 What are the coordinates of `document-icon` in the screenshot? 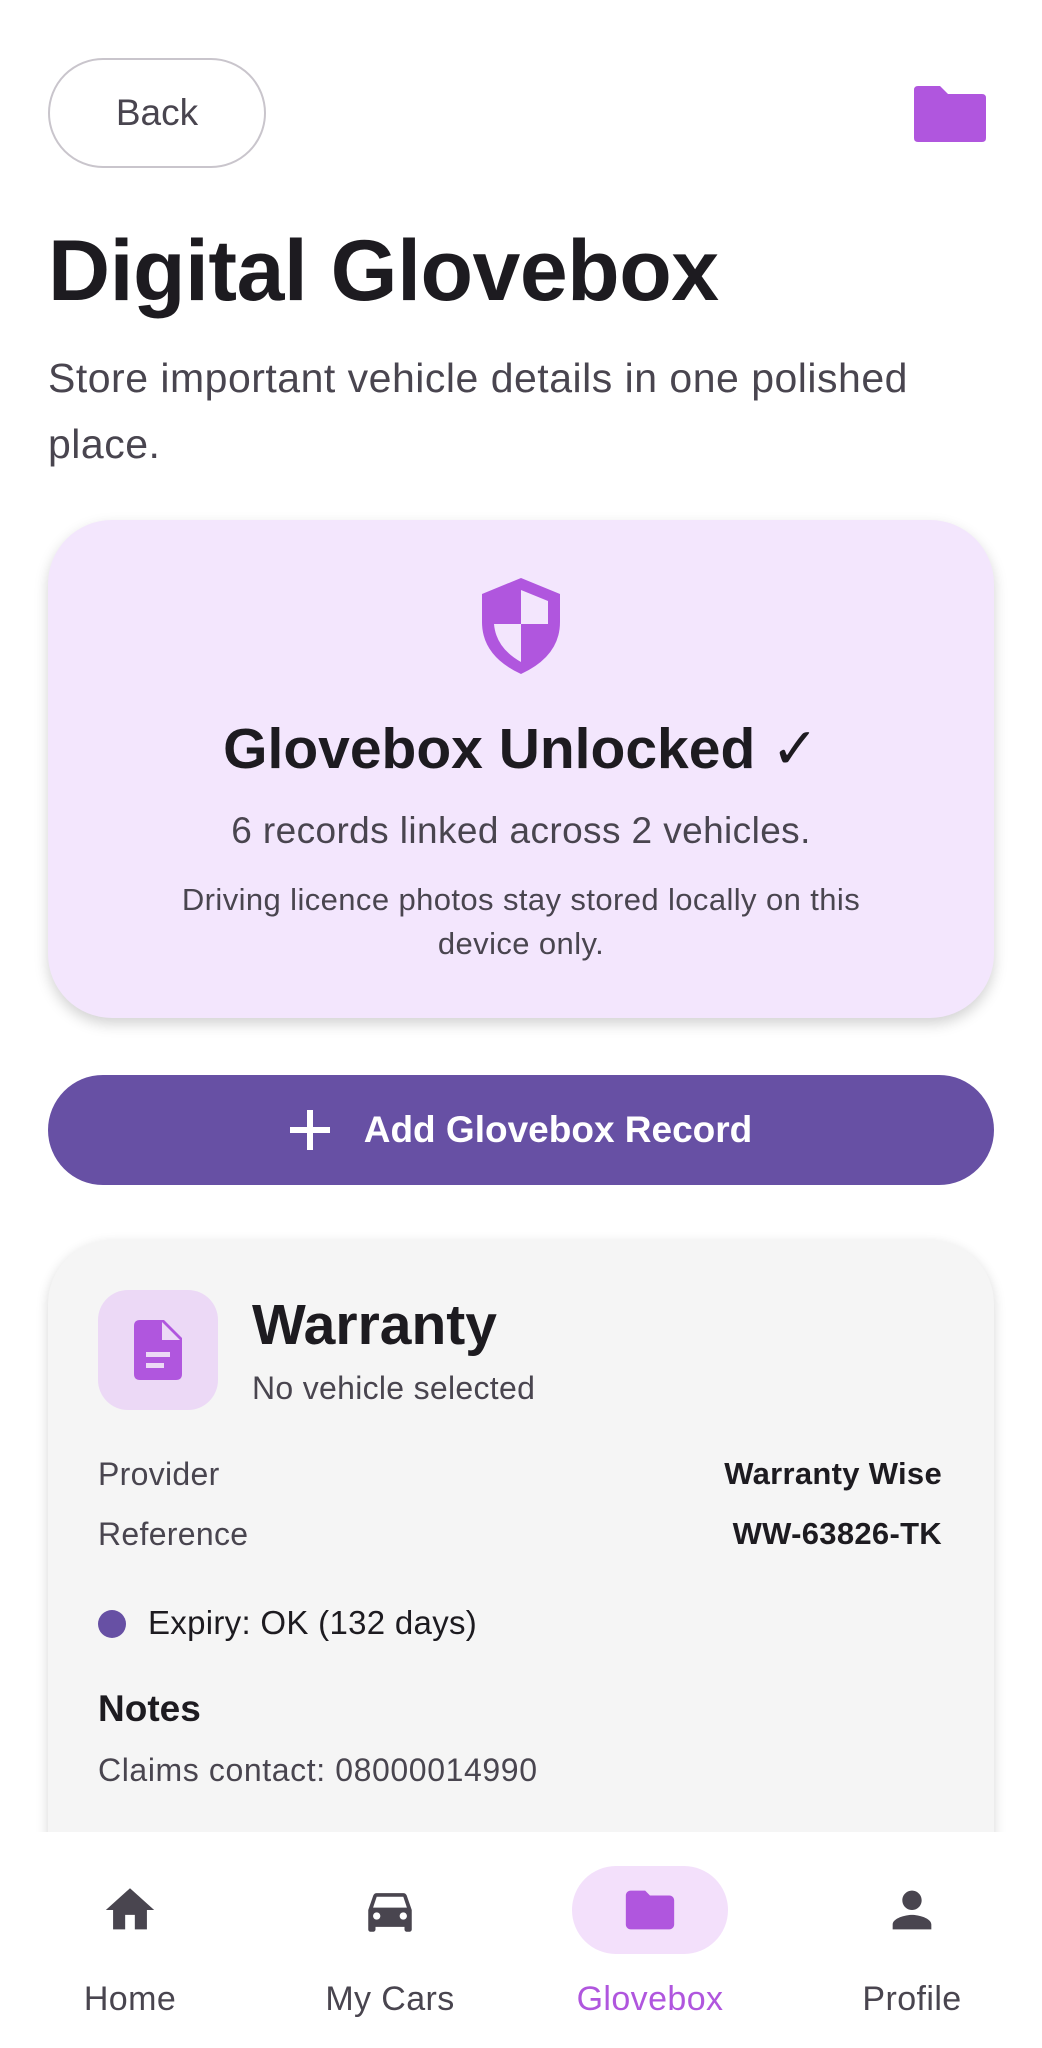 It's located at (158, 1350).